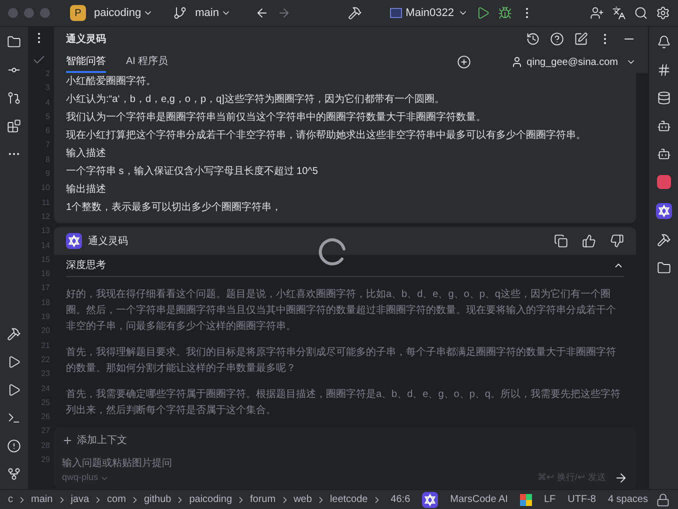 This screenshot has height=509, width=678. What do you see at coordinates (174, 207) in the screenshot?
I see `question-text: 1个整数，表示最多可以切出多少个圈圈字符串，` at bounding box center [174, 207].